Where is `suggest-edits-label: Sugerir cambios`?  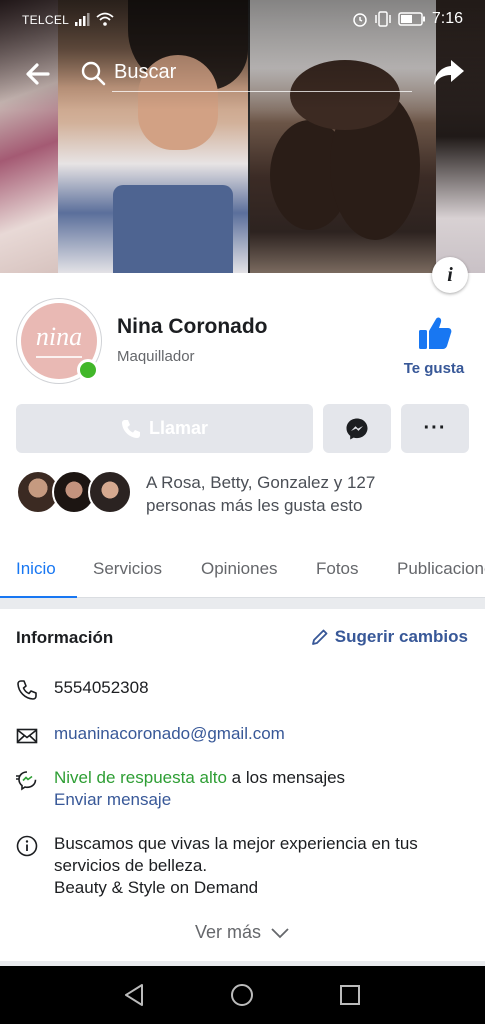
suggest-edits-label: Sugerir cambios is located at coordinates (401, 636).